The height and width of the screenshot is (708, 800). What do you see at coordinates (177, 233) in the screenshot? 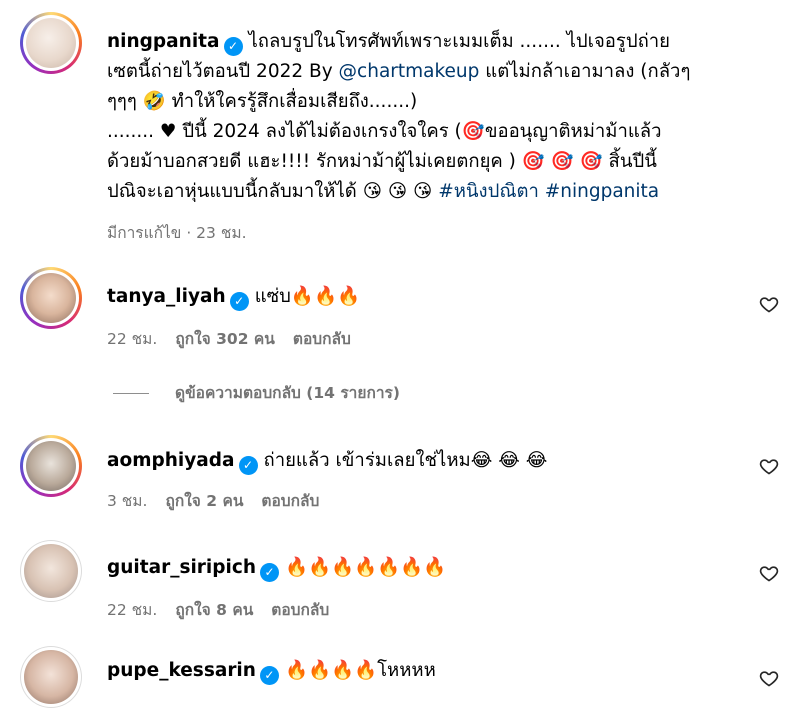
I see `post-meta: มีการแก้ไข · 23 ชม.` at bounding box center [177, 233].